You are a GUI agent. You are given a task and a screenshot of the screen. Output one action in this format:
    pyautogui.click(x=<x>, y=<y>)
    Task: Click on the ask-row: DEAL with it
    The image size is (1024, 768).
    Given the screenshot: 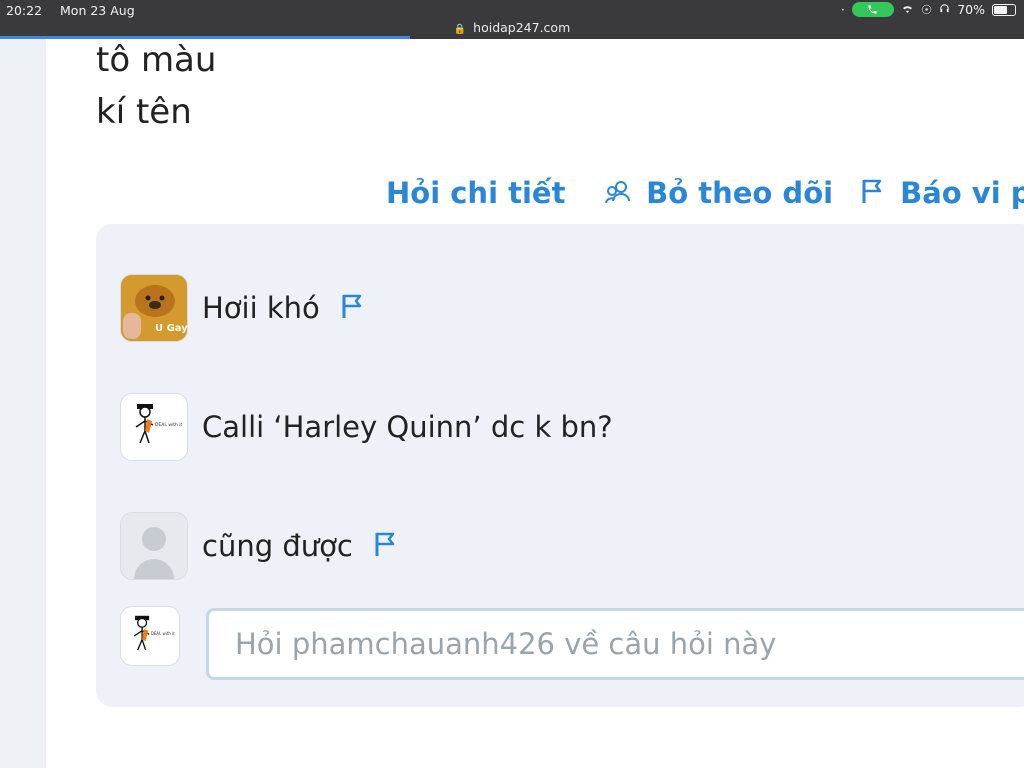 What is the action you would take?
    pyautogui.click(x=150, y=636)
    